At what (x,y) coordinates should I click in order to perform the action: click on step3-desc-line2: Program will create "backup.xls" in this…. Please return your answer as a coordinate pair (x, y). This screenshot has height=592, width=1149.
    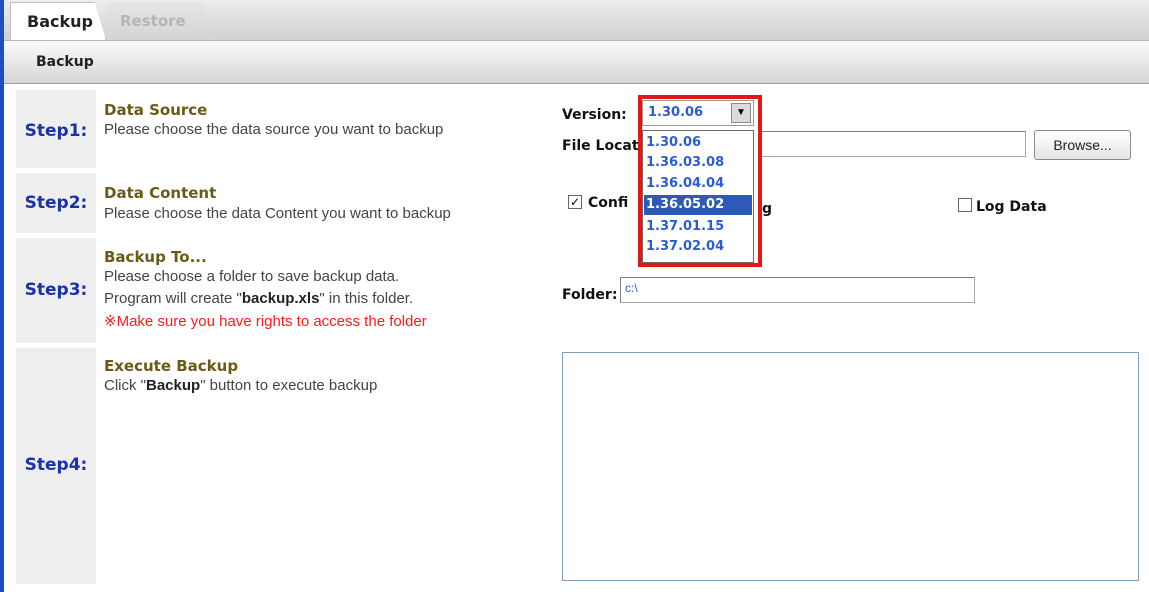
    Looking at the image, I should click on (258, 298).